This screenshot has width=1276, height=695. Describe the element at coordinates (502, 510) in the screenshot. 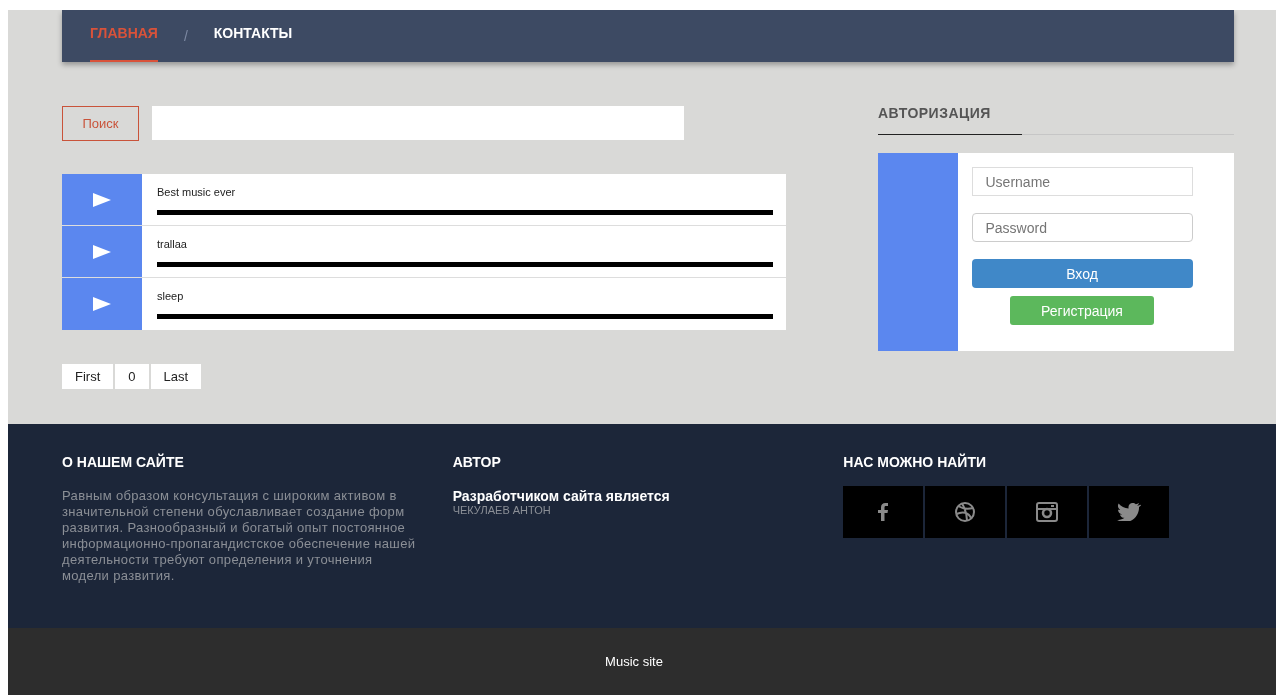

I see `author-name: ЧЕКУЛАЕВ АНТОН` at that location.